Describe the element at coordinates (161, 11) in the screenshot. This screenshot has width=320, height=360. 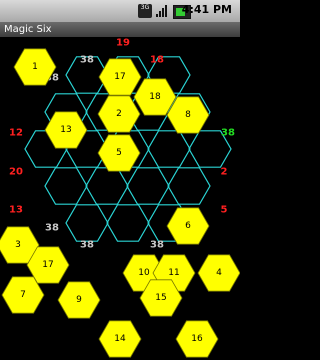
I see `signal-icon` at that location.